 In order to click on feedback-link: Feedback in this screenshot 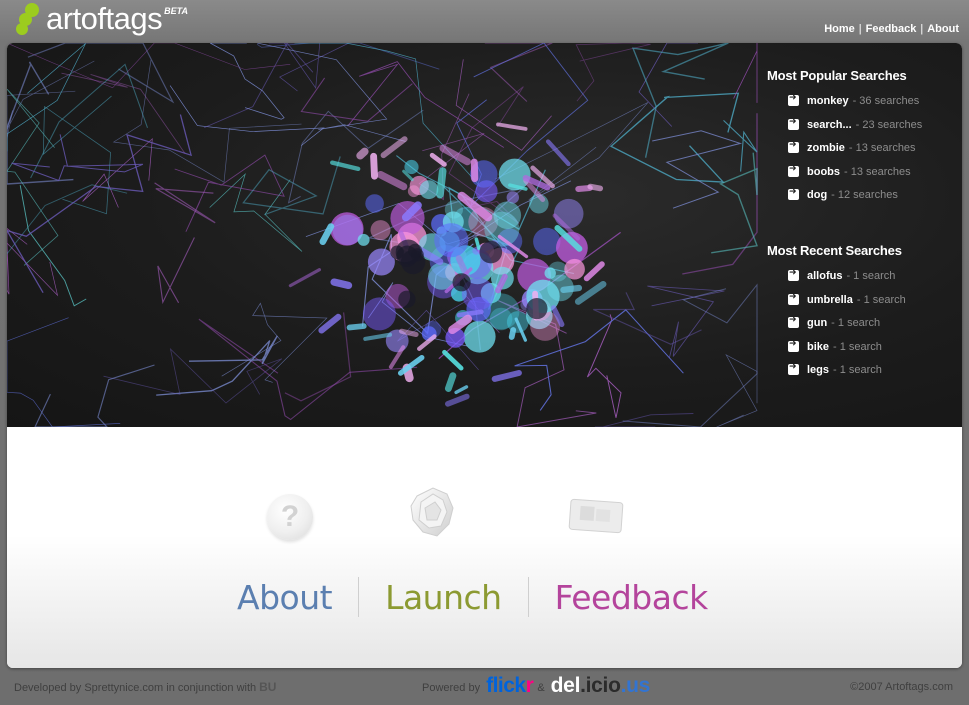, I will do `click(632, 597)`.